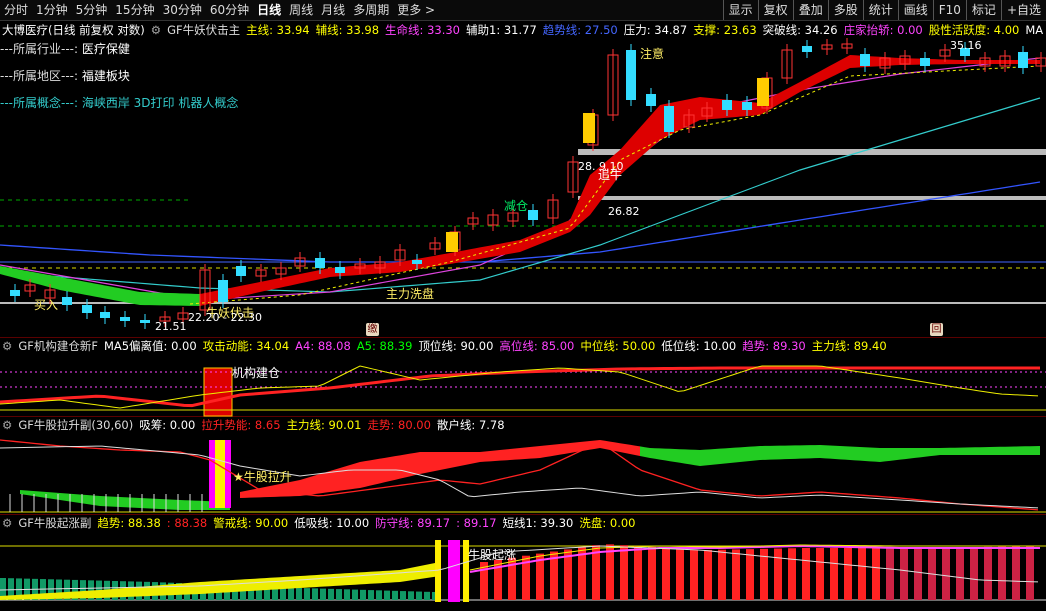 This screenshot has height=611, width=1046. I want to click on signal-badge: 回, so click(936, 329).